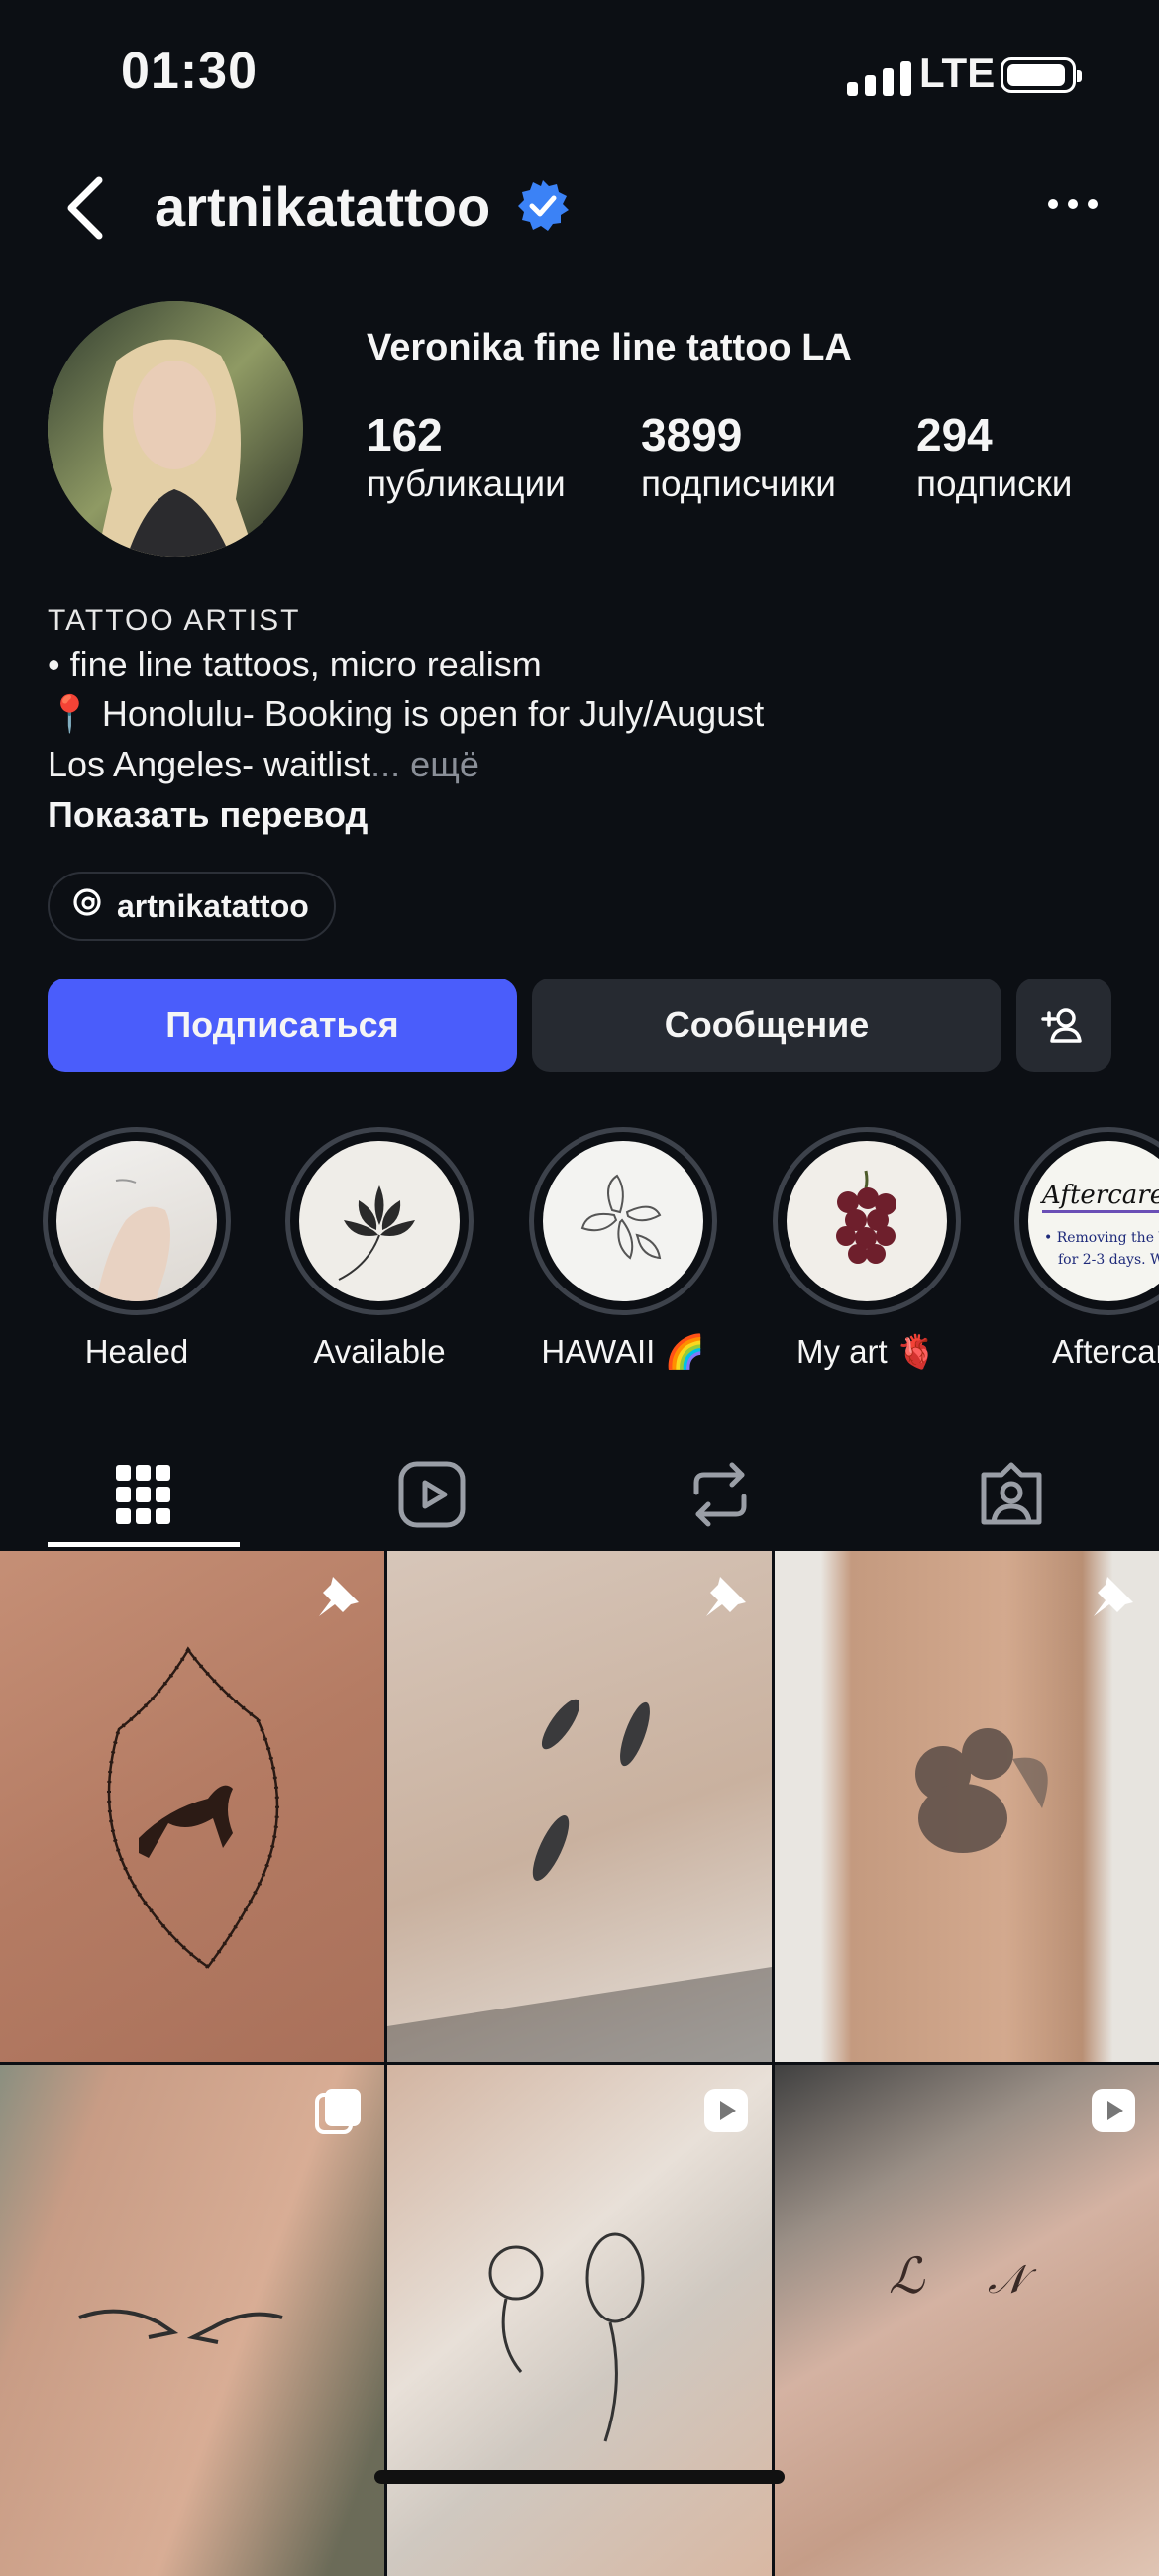 This screenshot has height=2576, width=1159. What do you see at coordinates (466, 484) in the screenshot?
I see `stat-posts-label: публикации` at bounding box center [466, 484].